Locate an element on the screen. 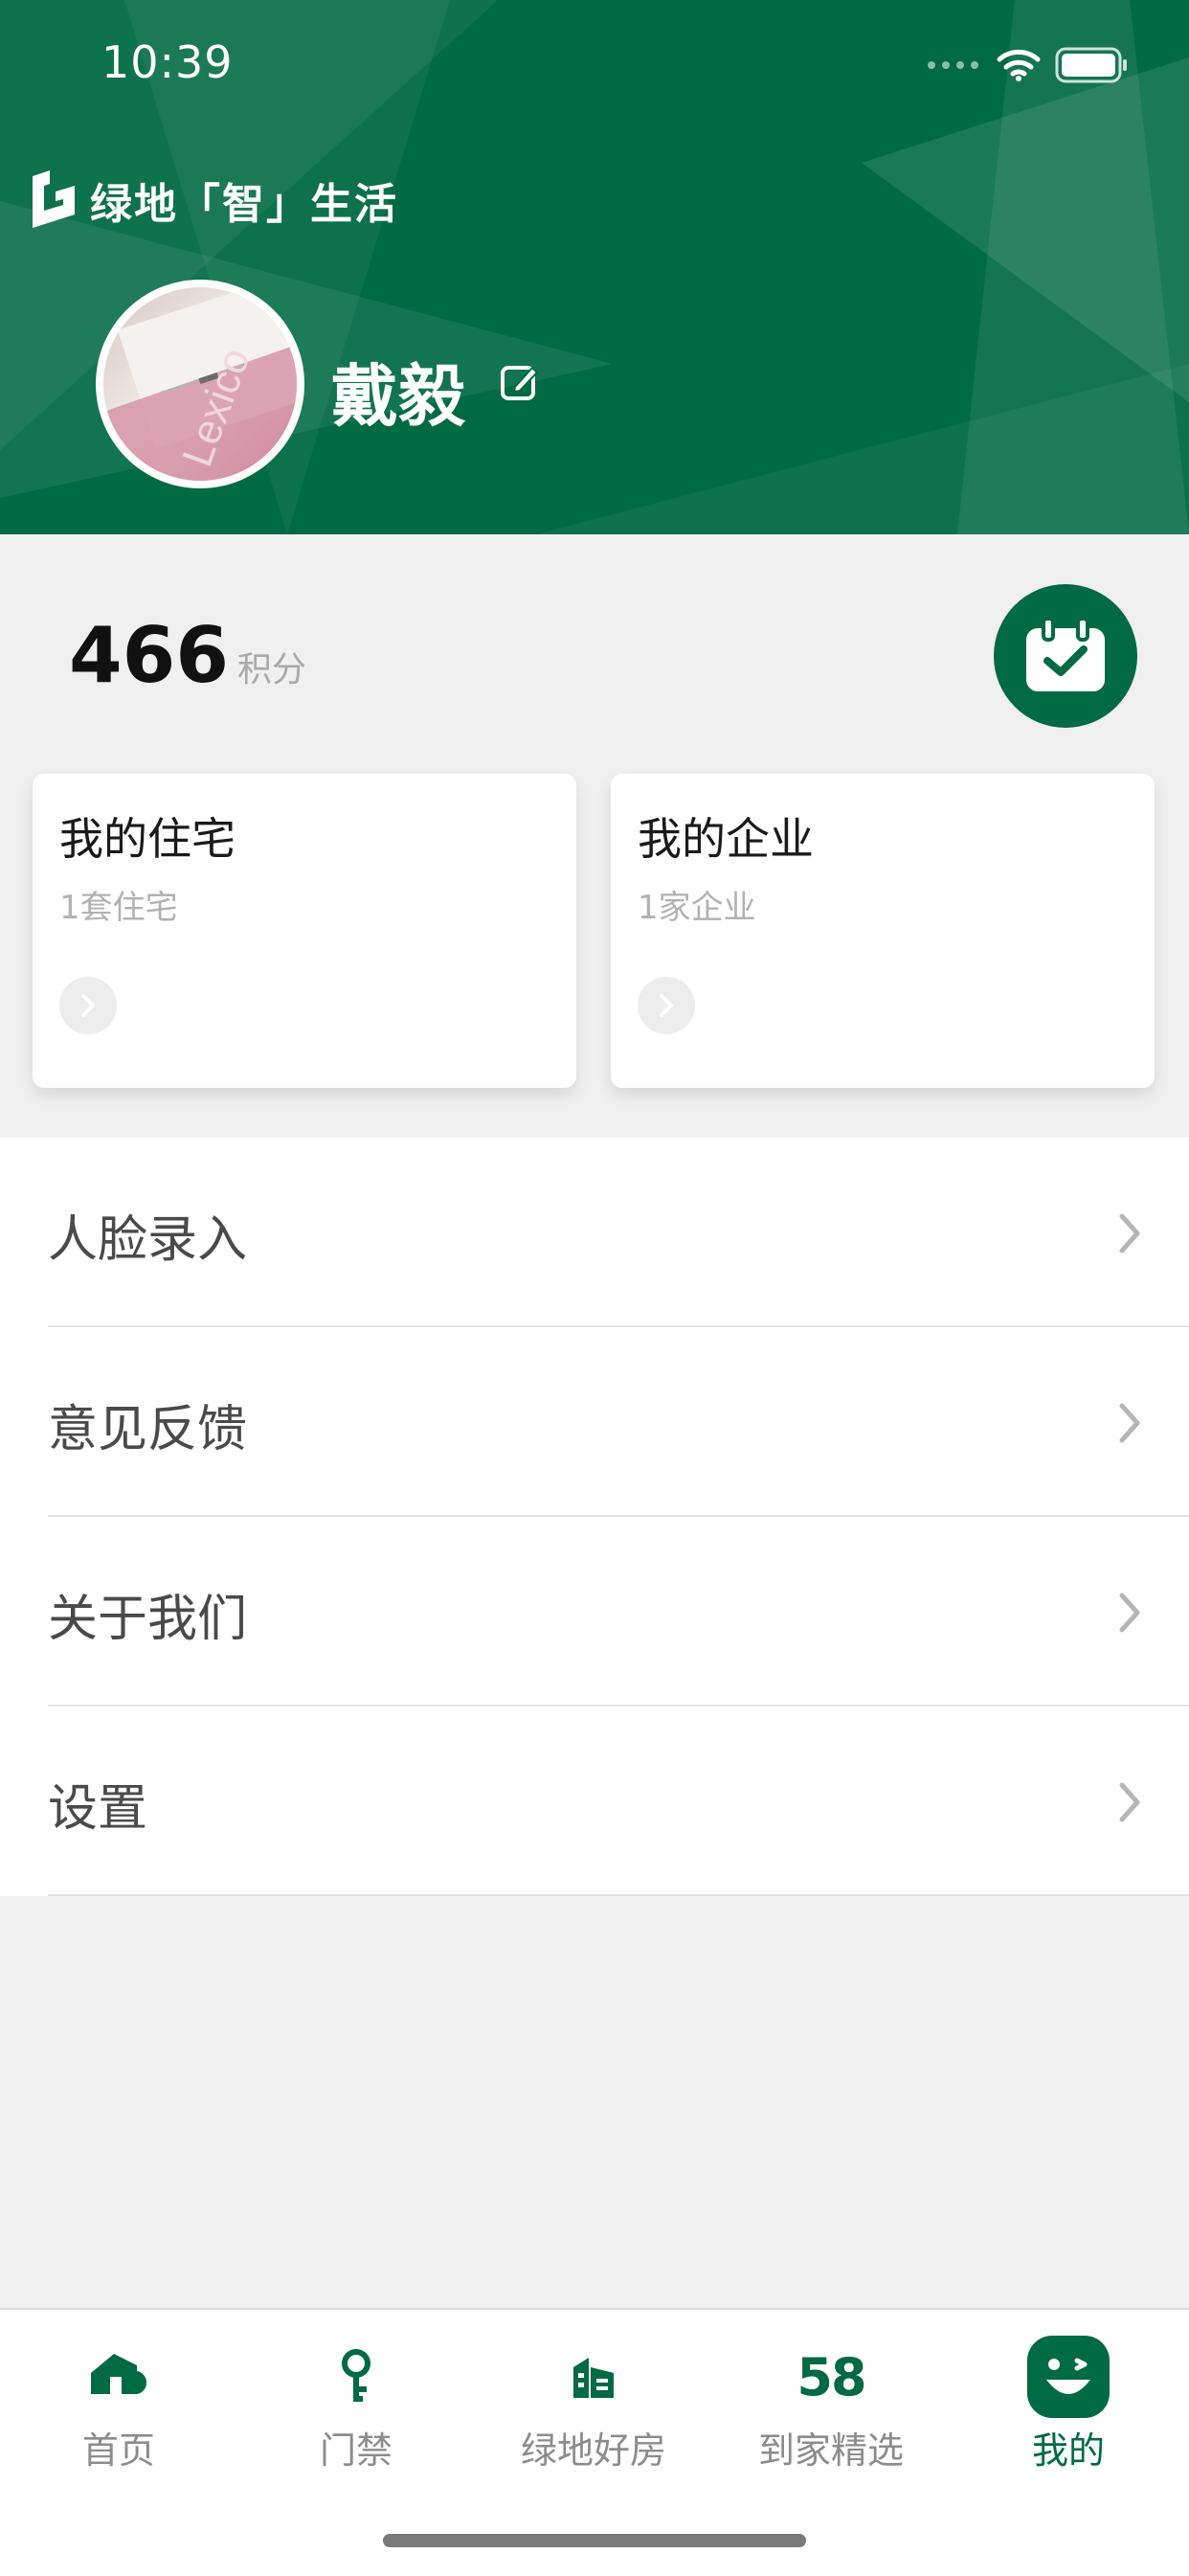 The height and width of the screenshot is (2576, 1189). menu-item-label: 关于我们 is located at coordinates (148, 1619).